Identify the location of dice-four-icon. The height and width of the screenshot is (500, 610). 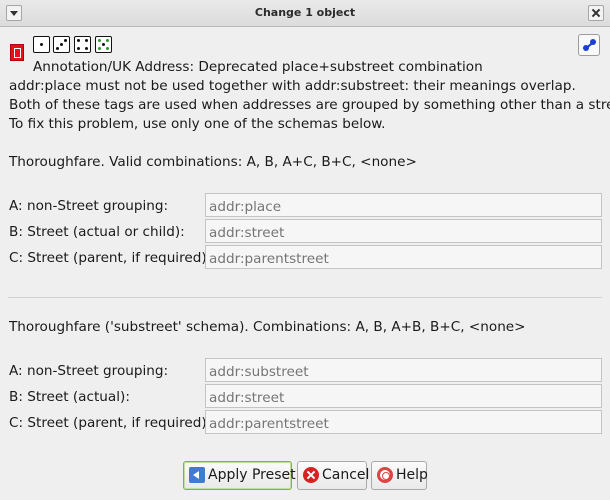
(82, 44).